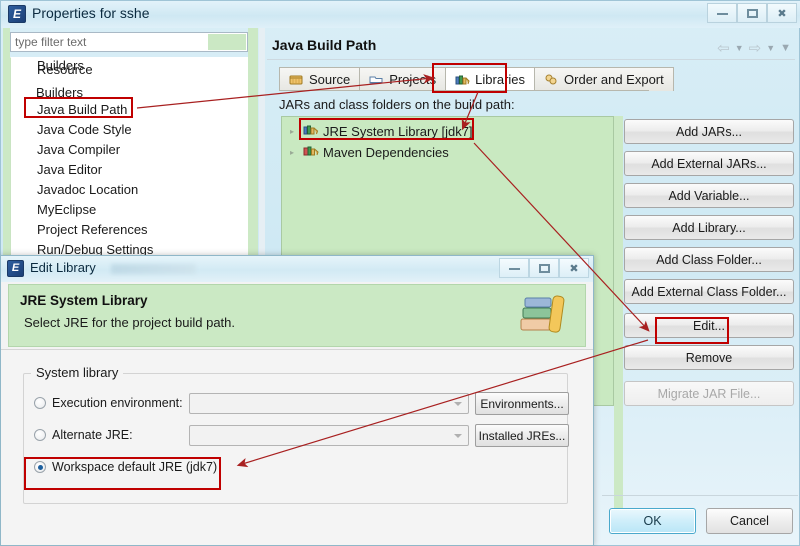  I want to click on tab-libraries-label: Libraries, so click(500, 79).